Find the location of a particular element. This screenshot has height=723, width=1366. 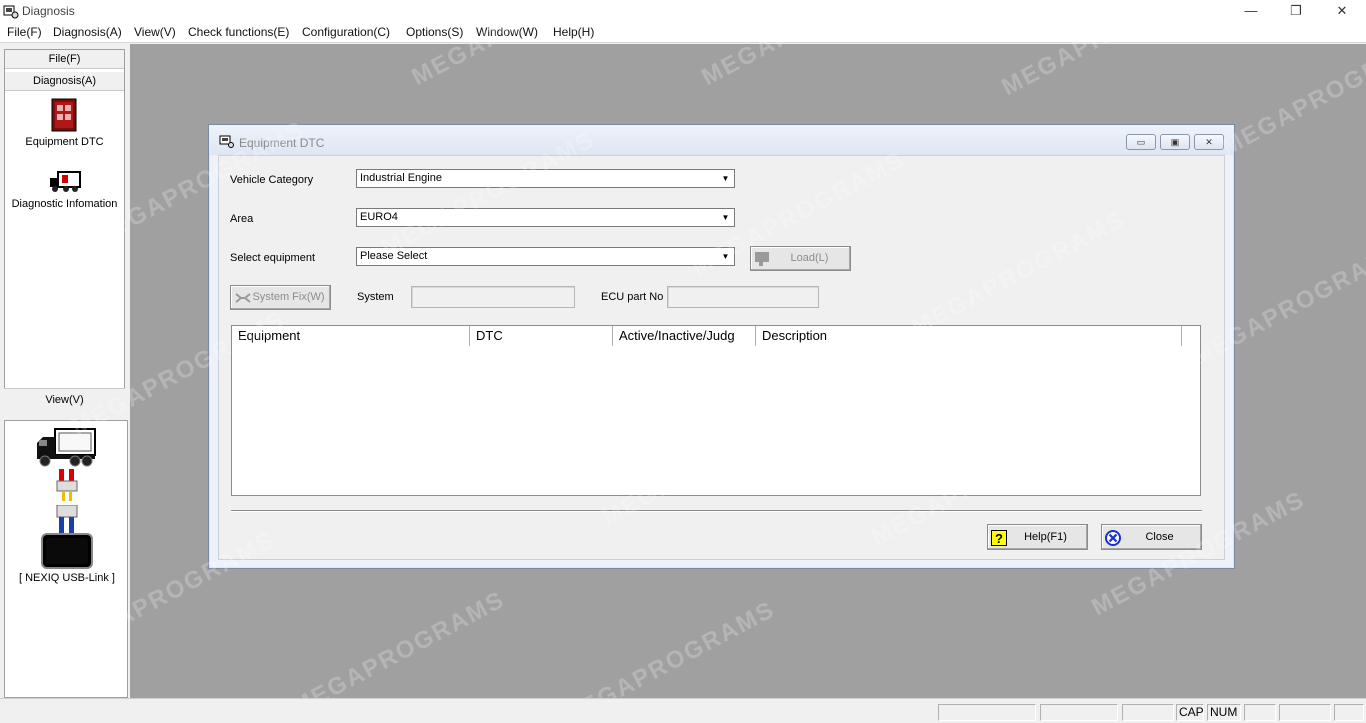

dialog-app-icon is located at coordinates (226, 141).